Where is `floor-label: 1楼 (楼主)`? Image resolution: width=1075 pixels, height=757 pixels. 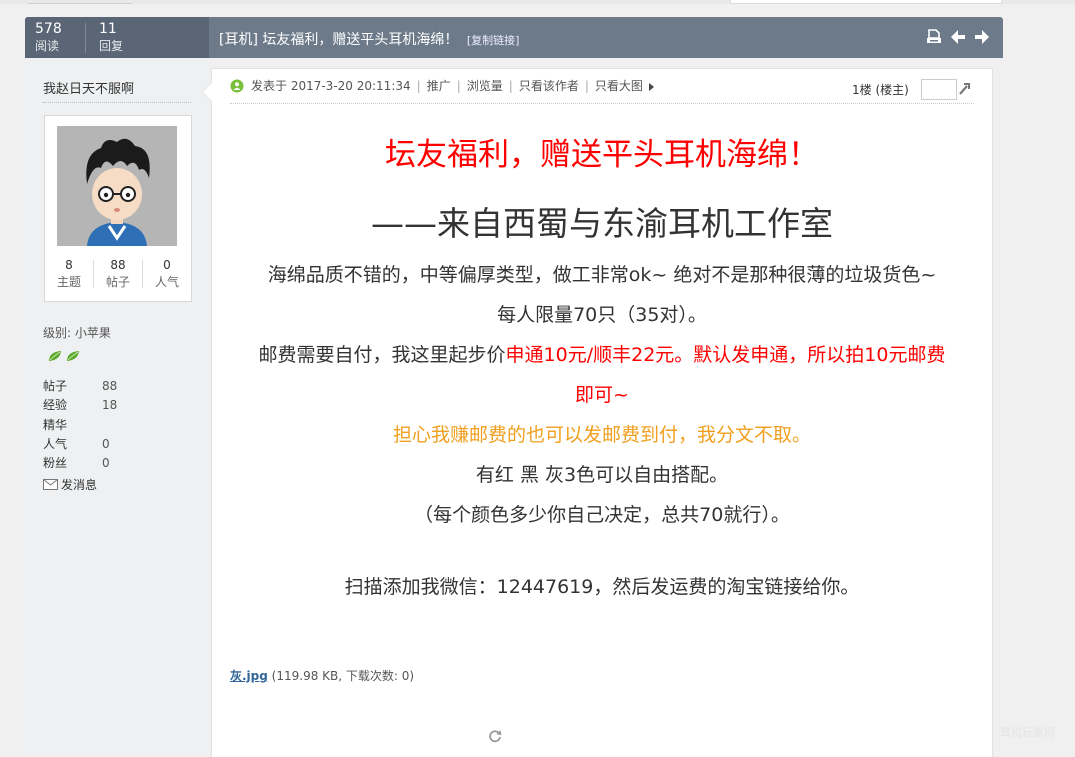
floor-label: 1楼 (楼主) is located at coordinates (880, 90).